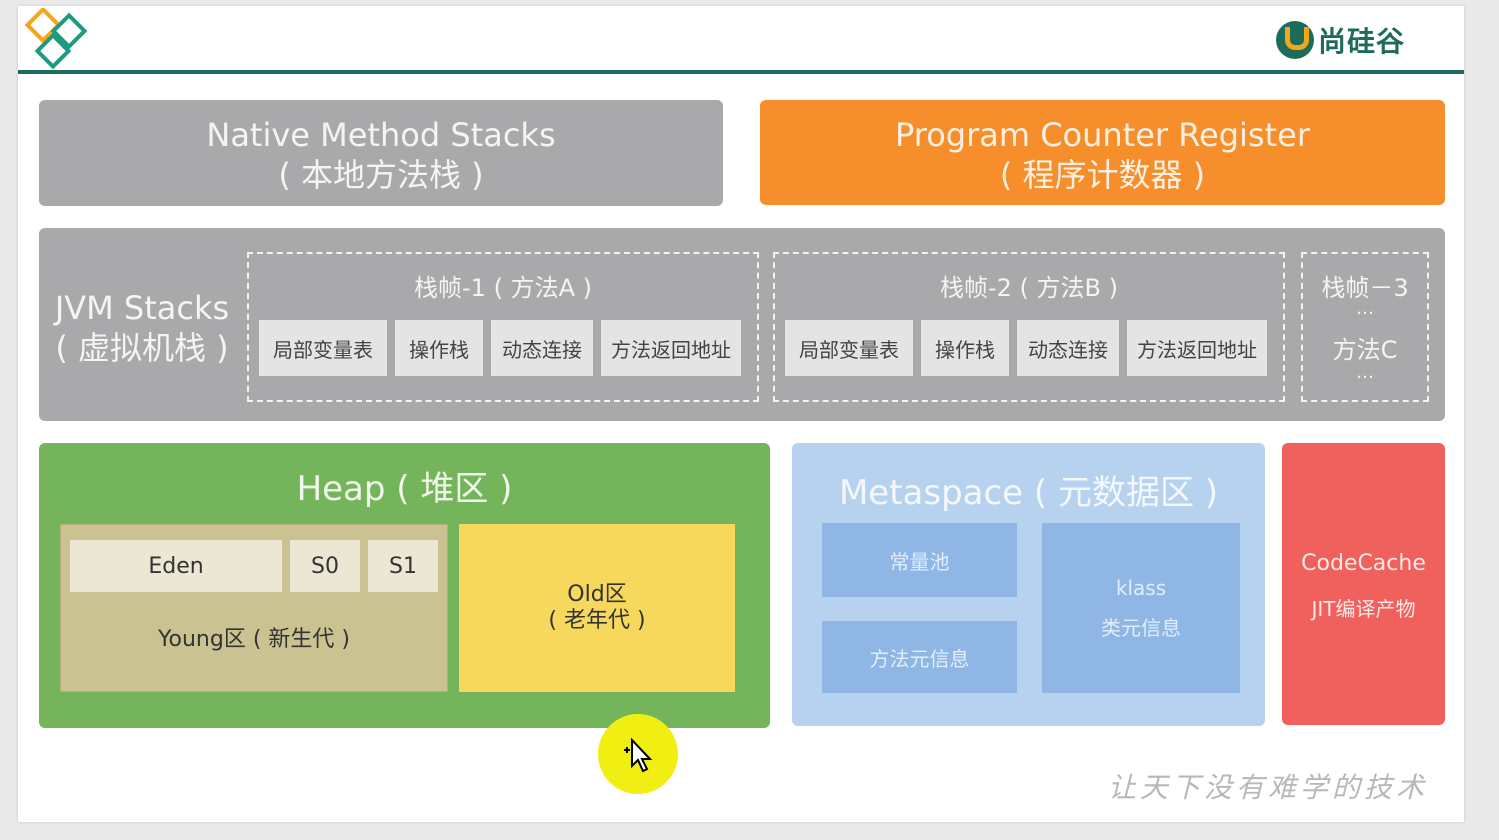 The image size is (1499, 840). Describe the element at coordinates (404, 489) in the screenshot. I see `heap-title: Heap ( 堆区 )` at that location.